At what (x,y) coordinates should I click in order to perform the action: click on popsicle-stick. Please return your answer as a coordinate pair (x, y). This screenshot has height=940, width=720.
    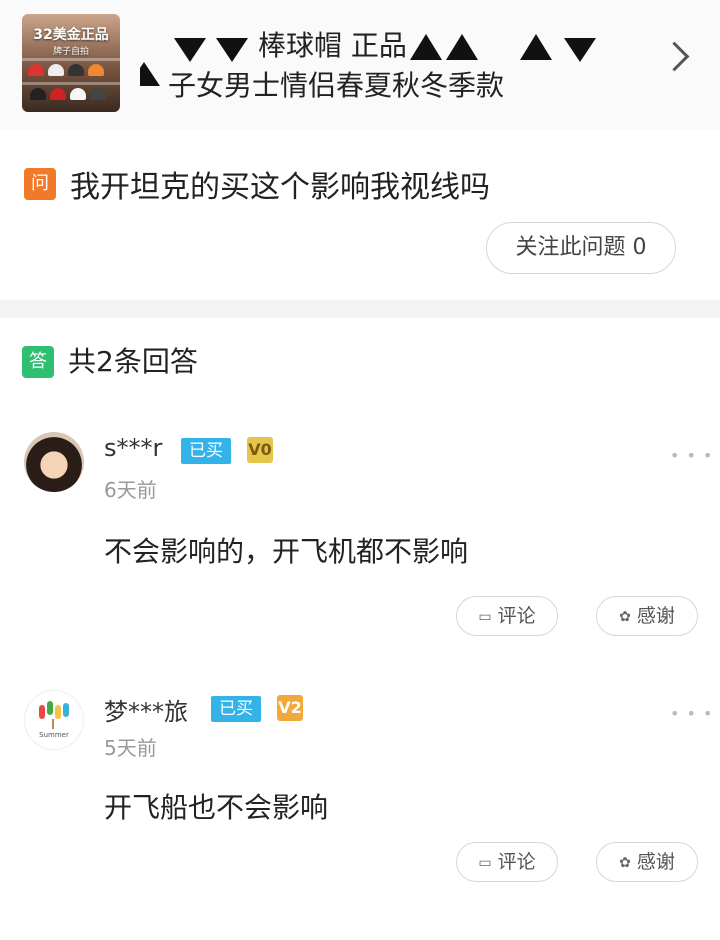
    Looking at the image, I should click on (53, 724).